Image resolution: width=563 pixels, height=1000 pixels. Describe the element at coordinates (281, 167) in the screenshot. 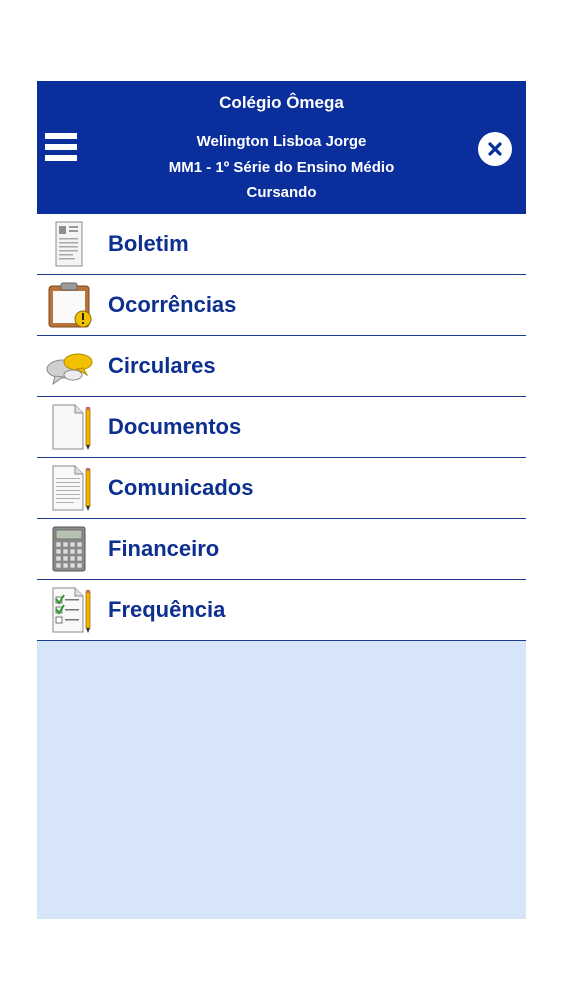

I see `class-info: MM1 - 1º Série do Ensino Médio` at that location.